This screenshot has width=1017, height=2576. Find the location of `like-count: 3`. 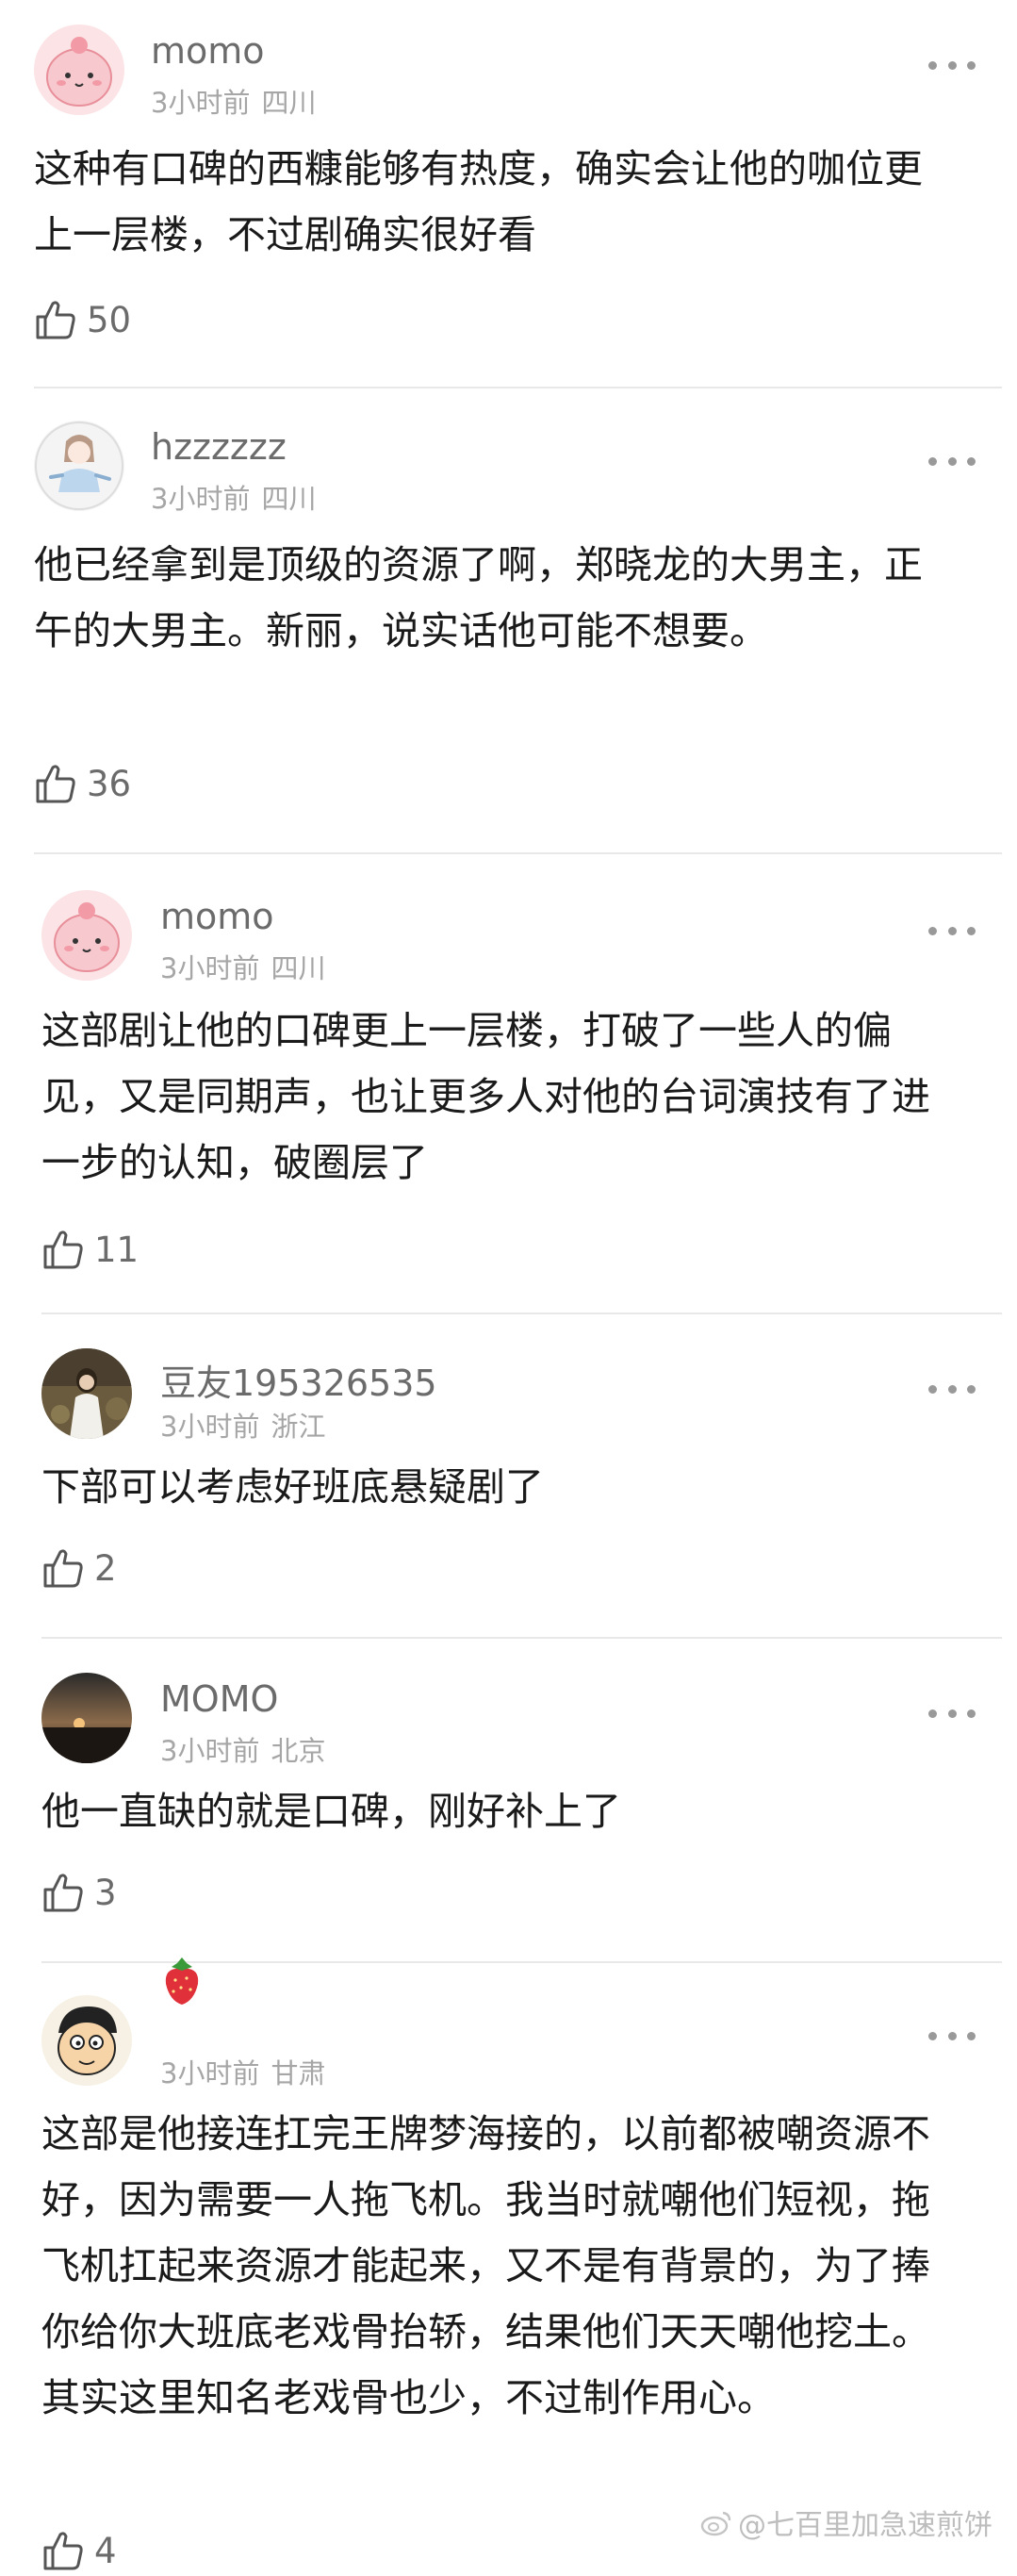

like-count: 3 is located at coordinates (105, 1892).